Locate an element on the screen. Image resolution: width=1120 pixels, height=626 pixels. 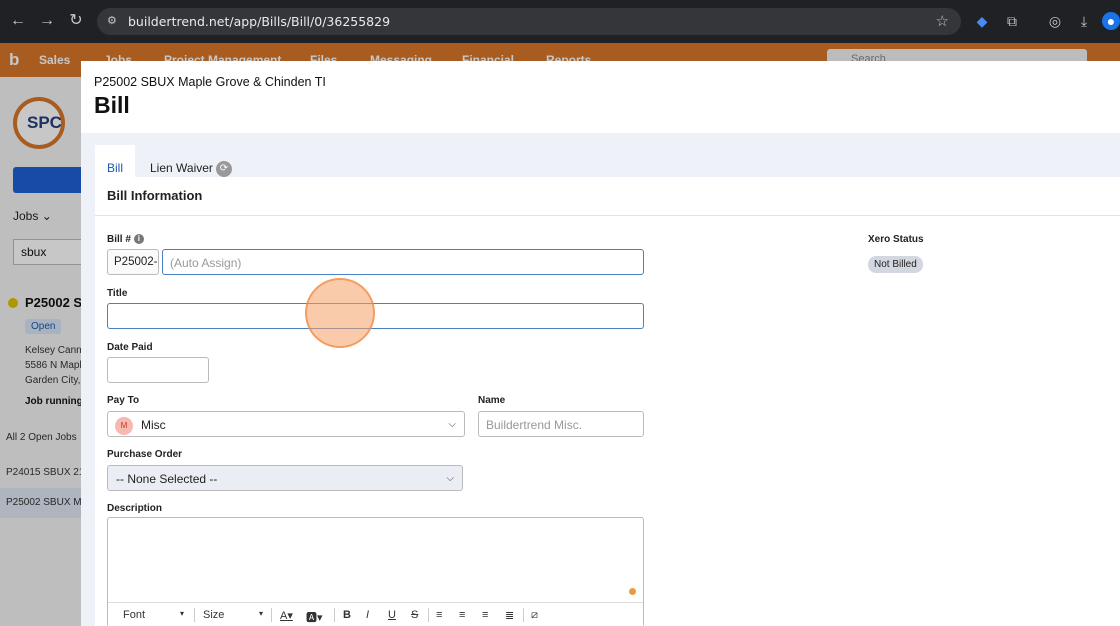
size-select: Size is located at coordinates (213, 615).